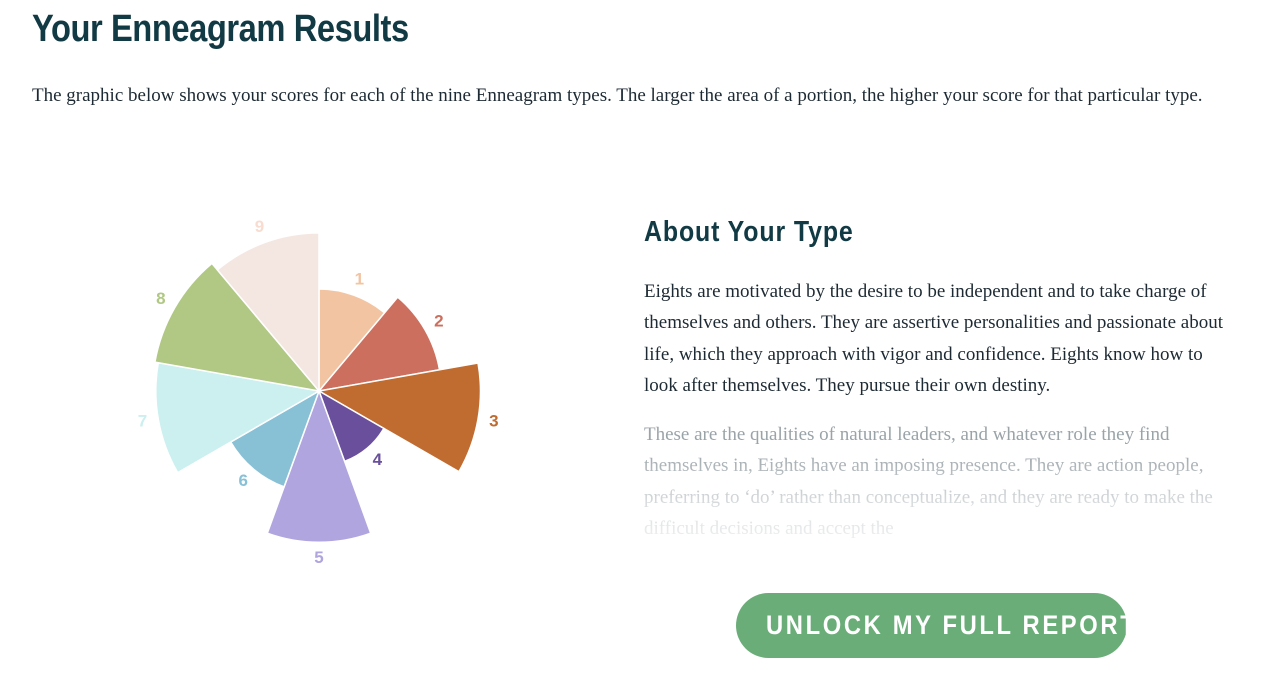  Describe the element at coordinates (378, 459) in the screenshot. I see `chart-label-type-4: 4` at that location.